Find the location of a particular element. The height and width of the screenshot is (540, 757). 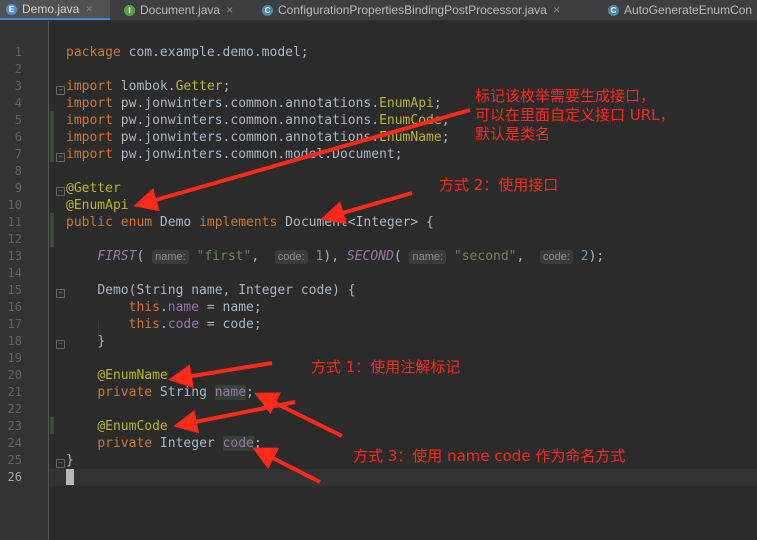

annotation-method-2: 方式 2：使用接口 is located at coordinates (499, 185).